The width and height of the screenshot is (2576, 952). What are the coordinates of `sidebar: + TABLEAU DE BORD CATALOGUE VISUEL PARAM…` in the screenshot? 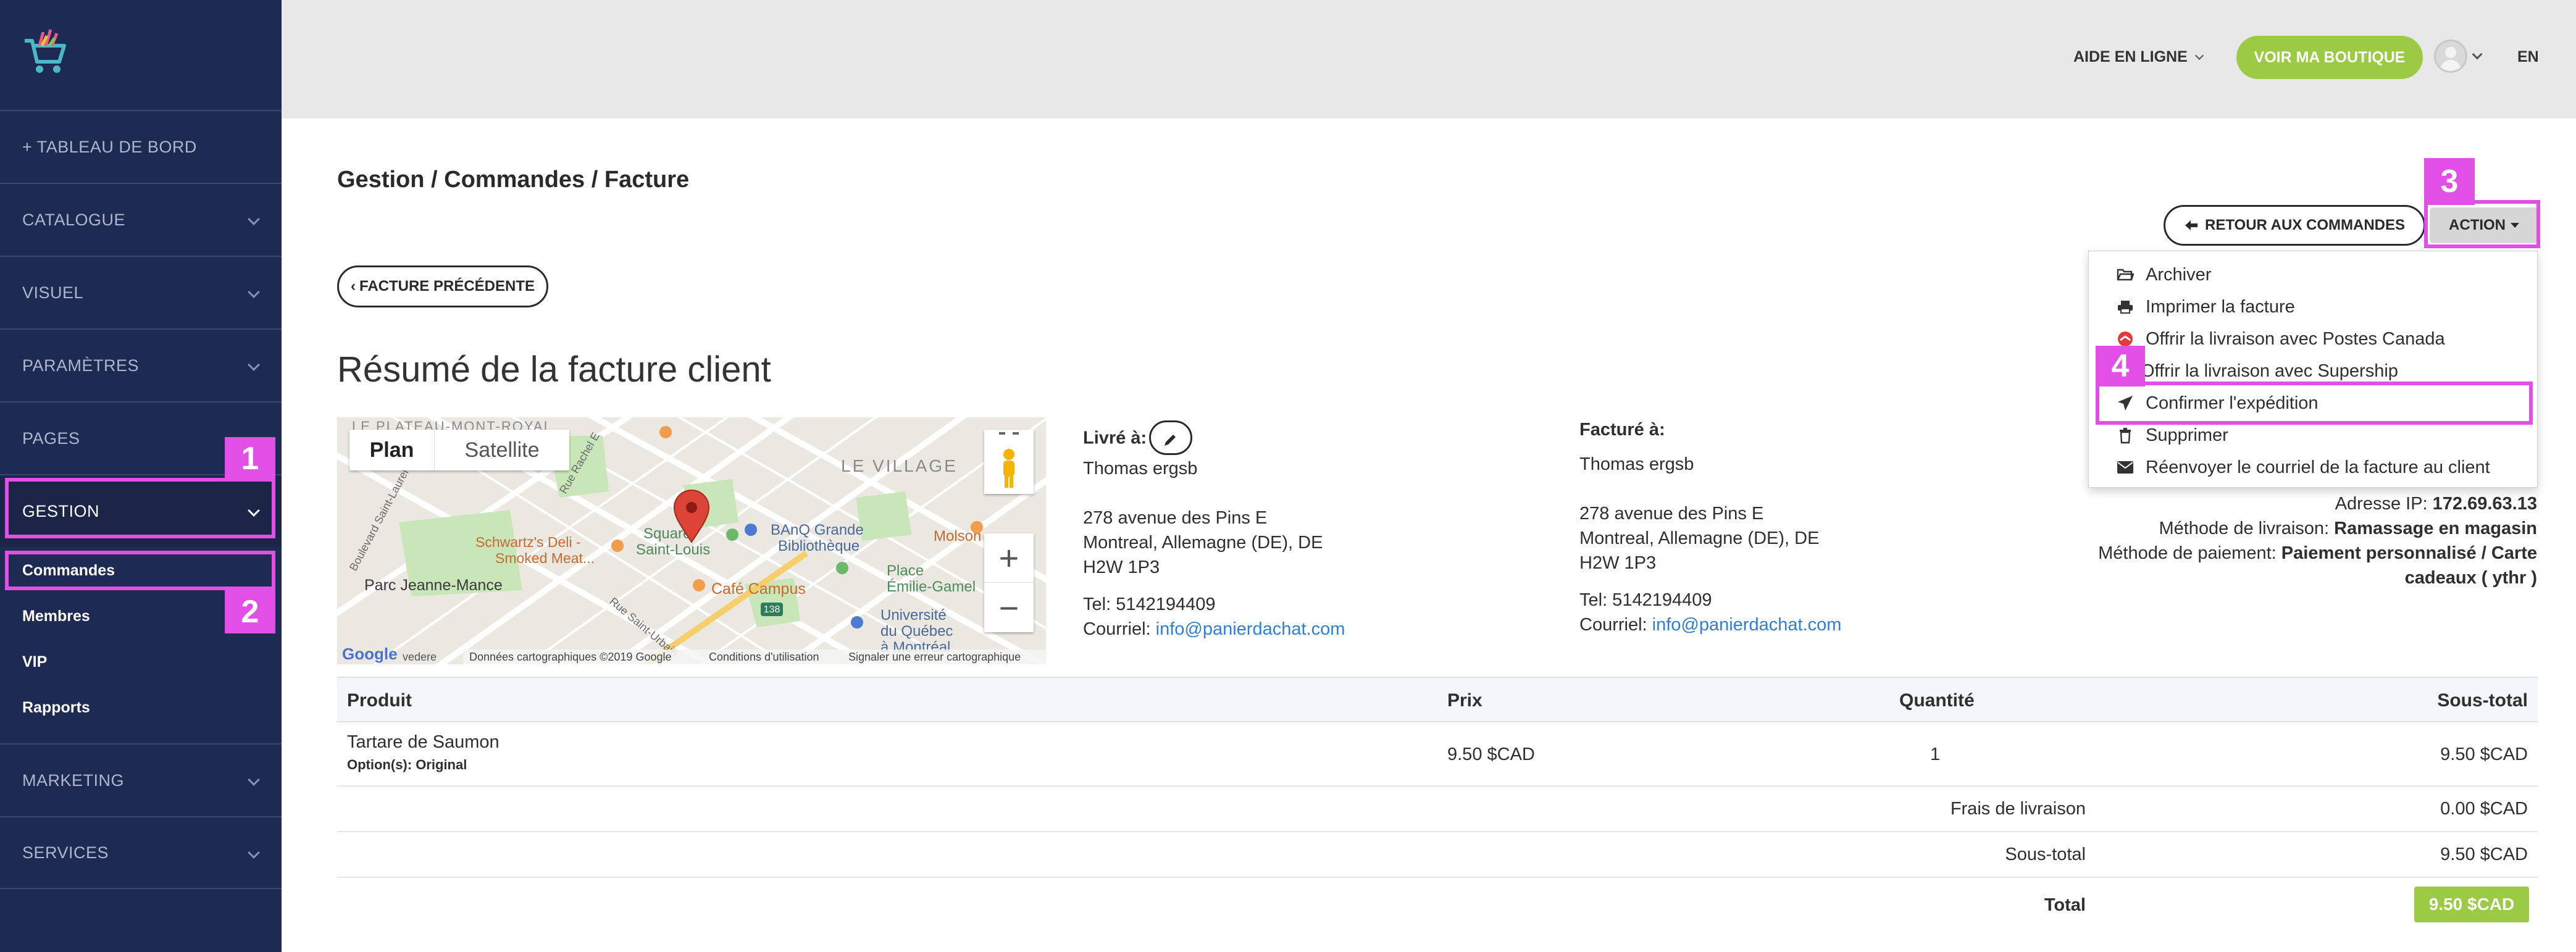 It's located at (141, 476).